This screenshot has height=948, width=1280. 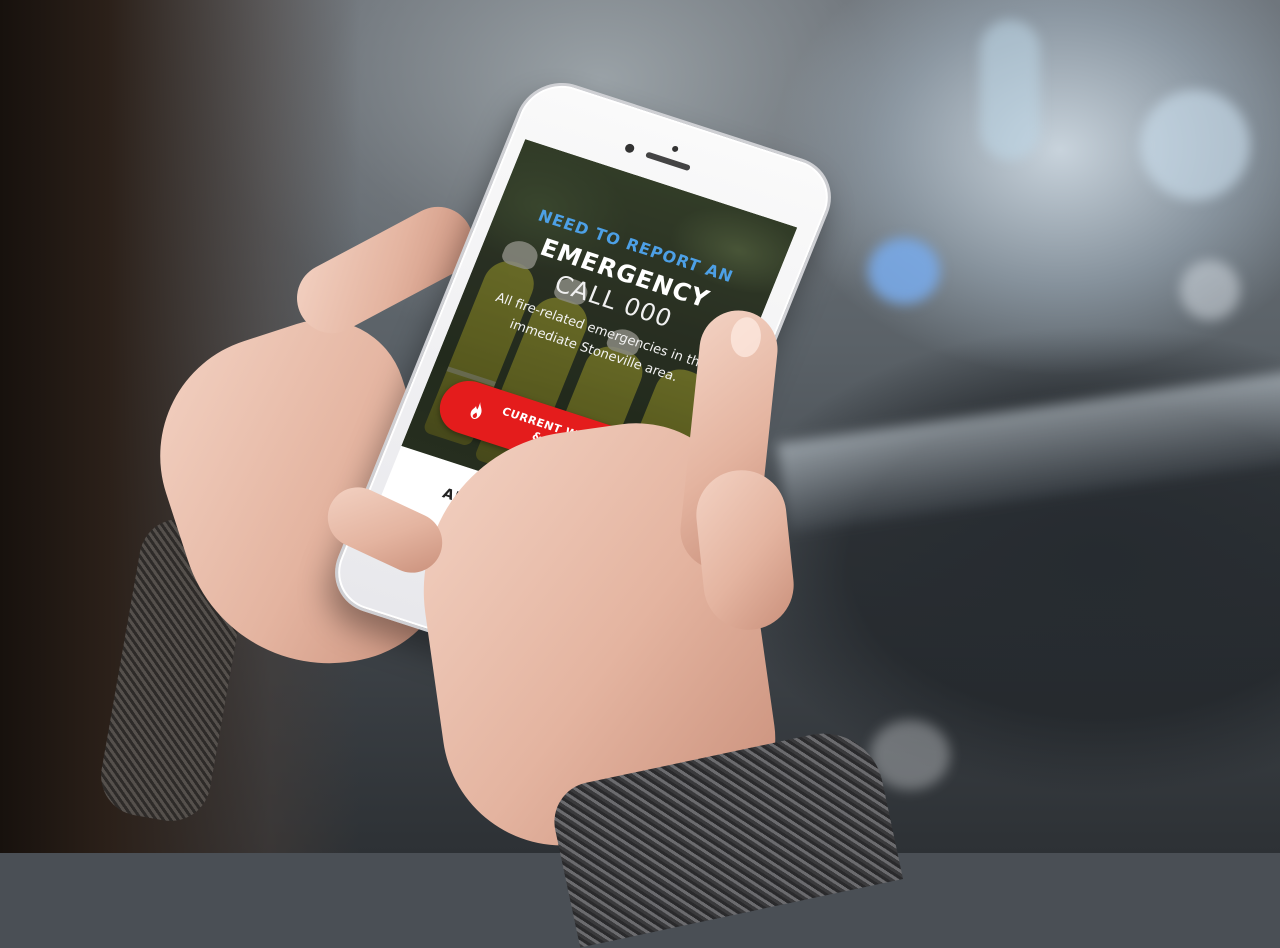 What do you see at coordinates (675, 149) in the screenshot?
I see `proximity-sensor` at bounding box center [675, 149].